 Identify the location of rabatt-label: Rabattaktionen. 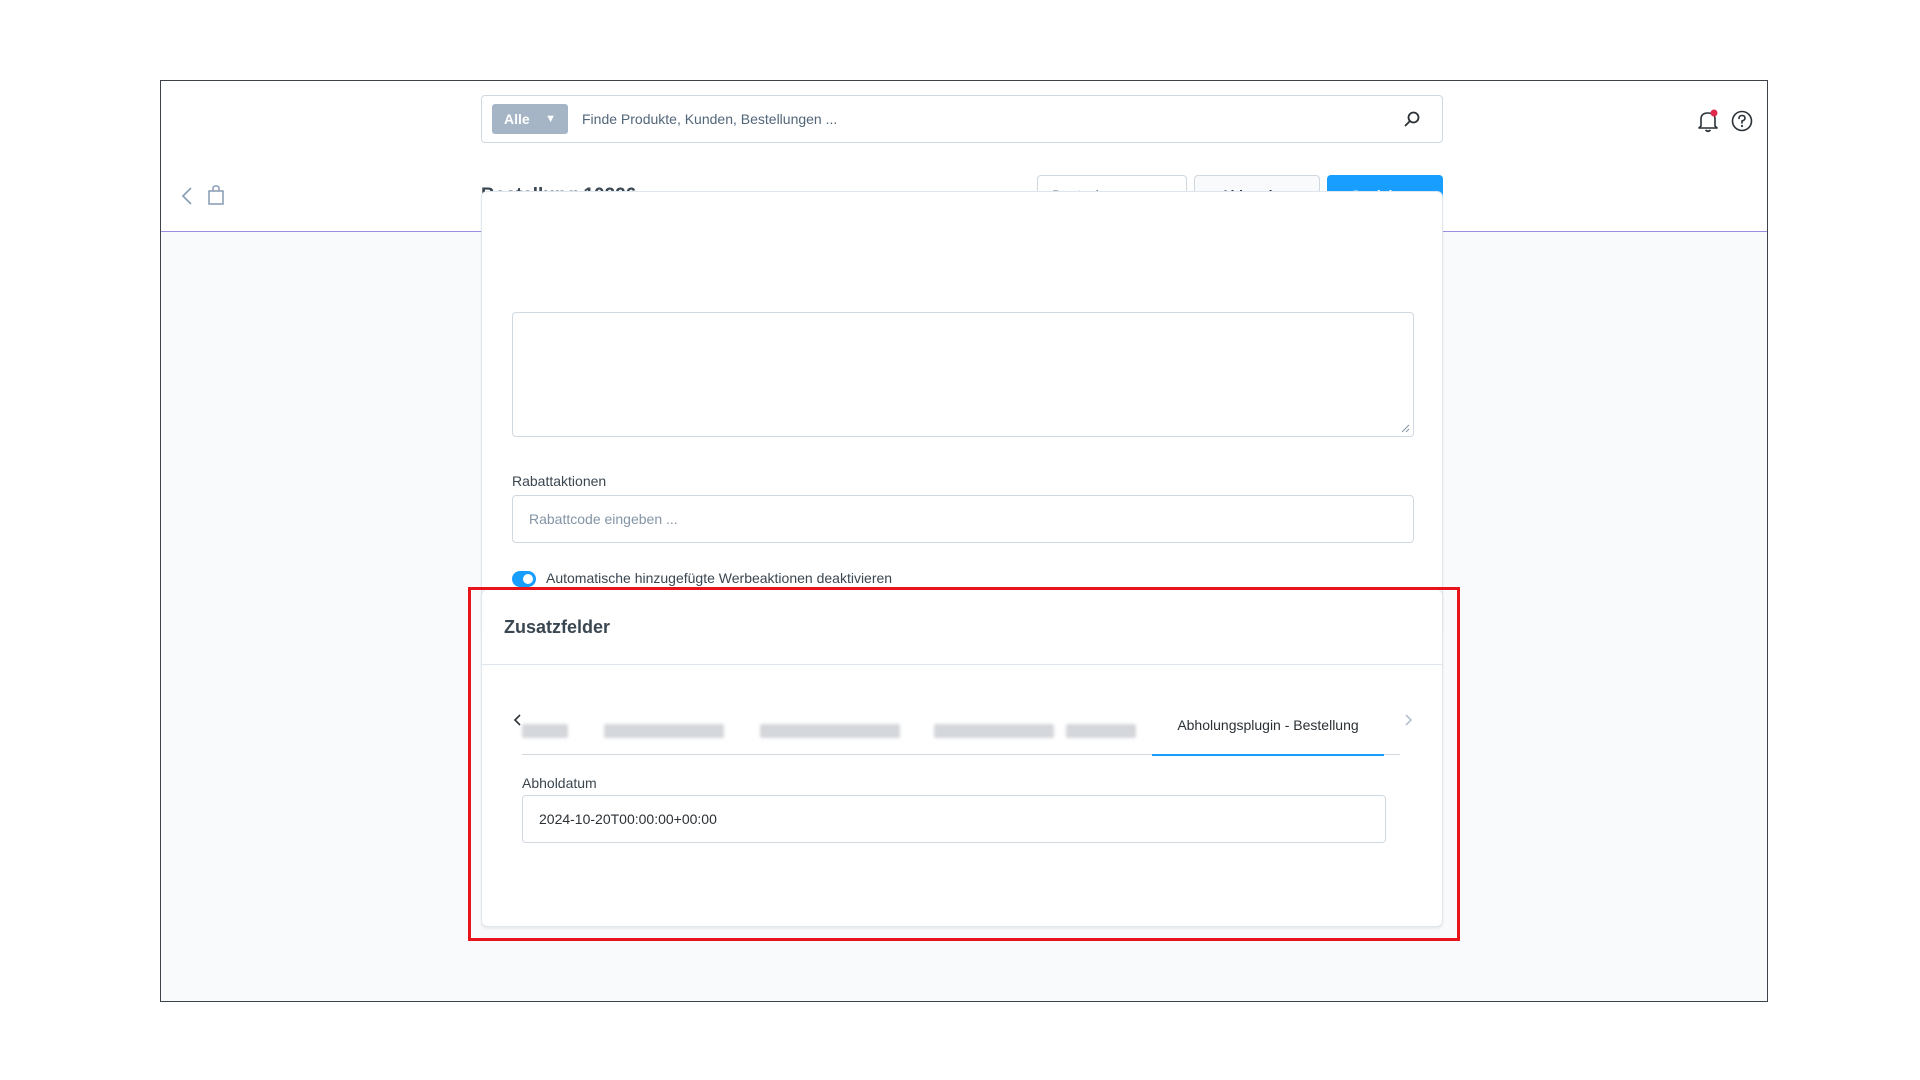
(559, 481).